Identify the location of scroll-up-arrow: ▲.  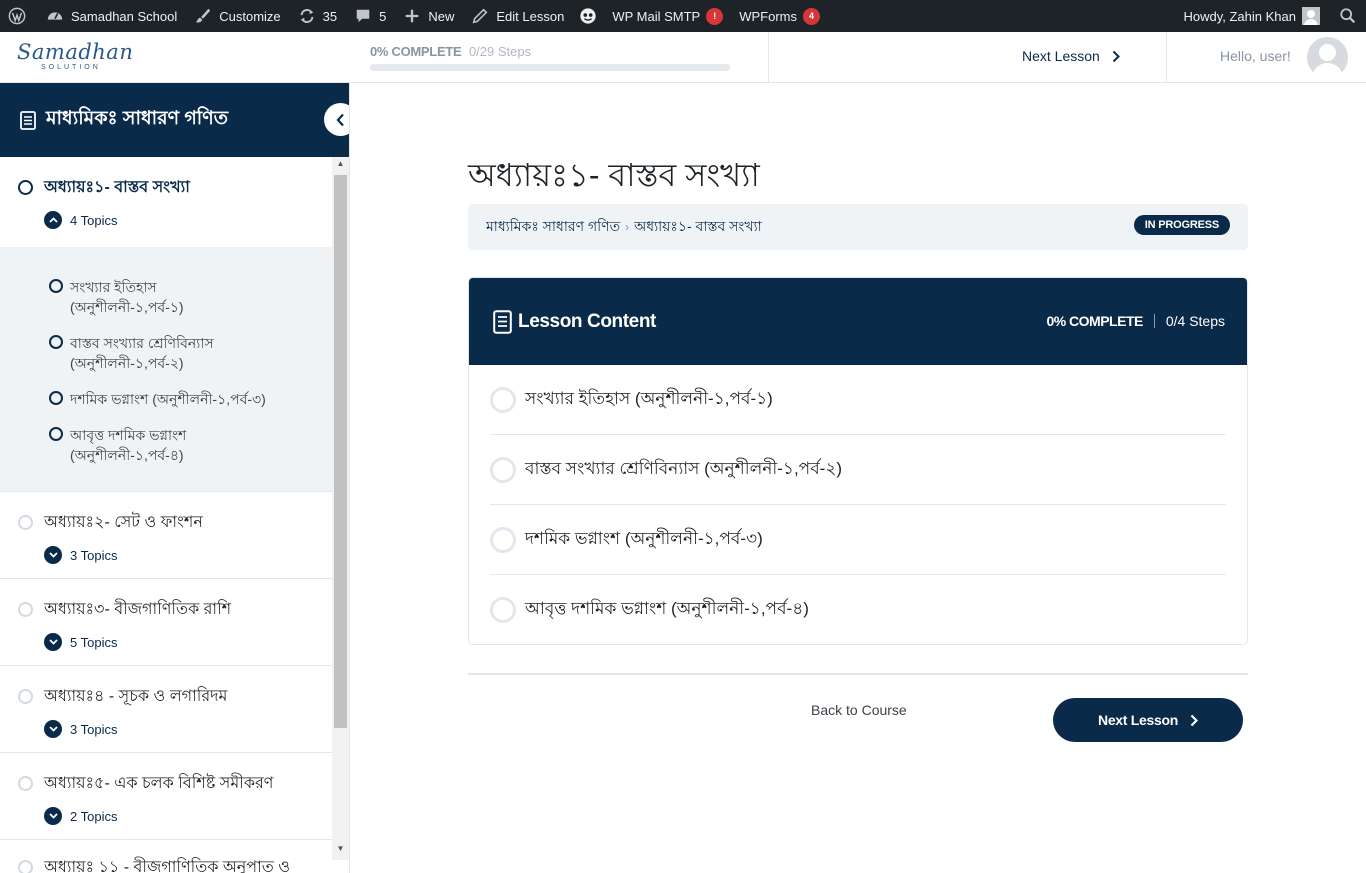
(340, 165).